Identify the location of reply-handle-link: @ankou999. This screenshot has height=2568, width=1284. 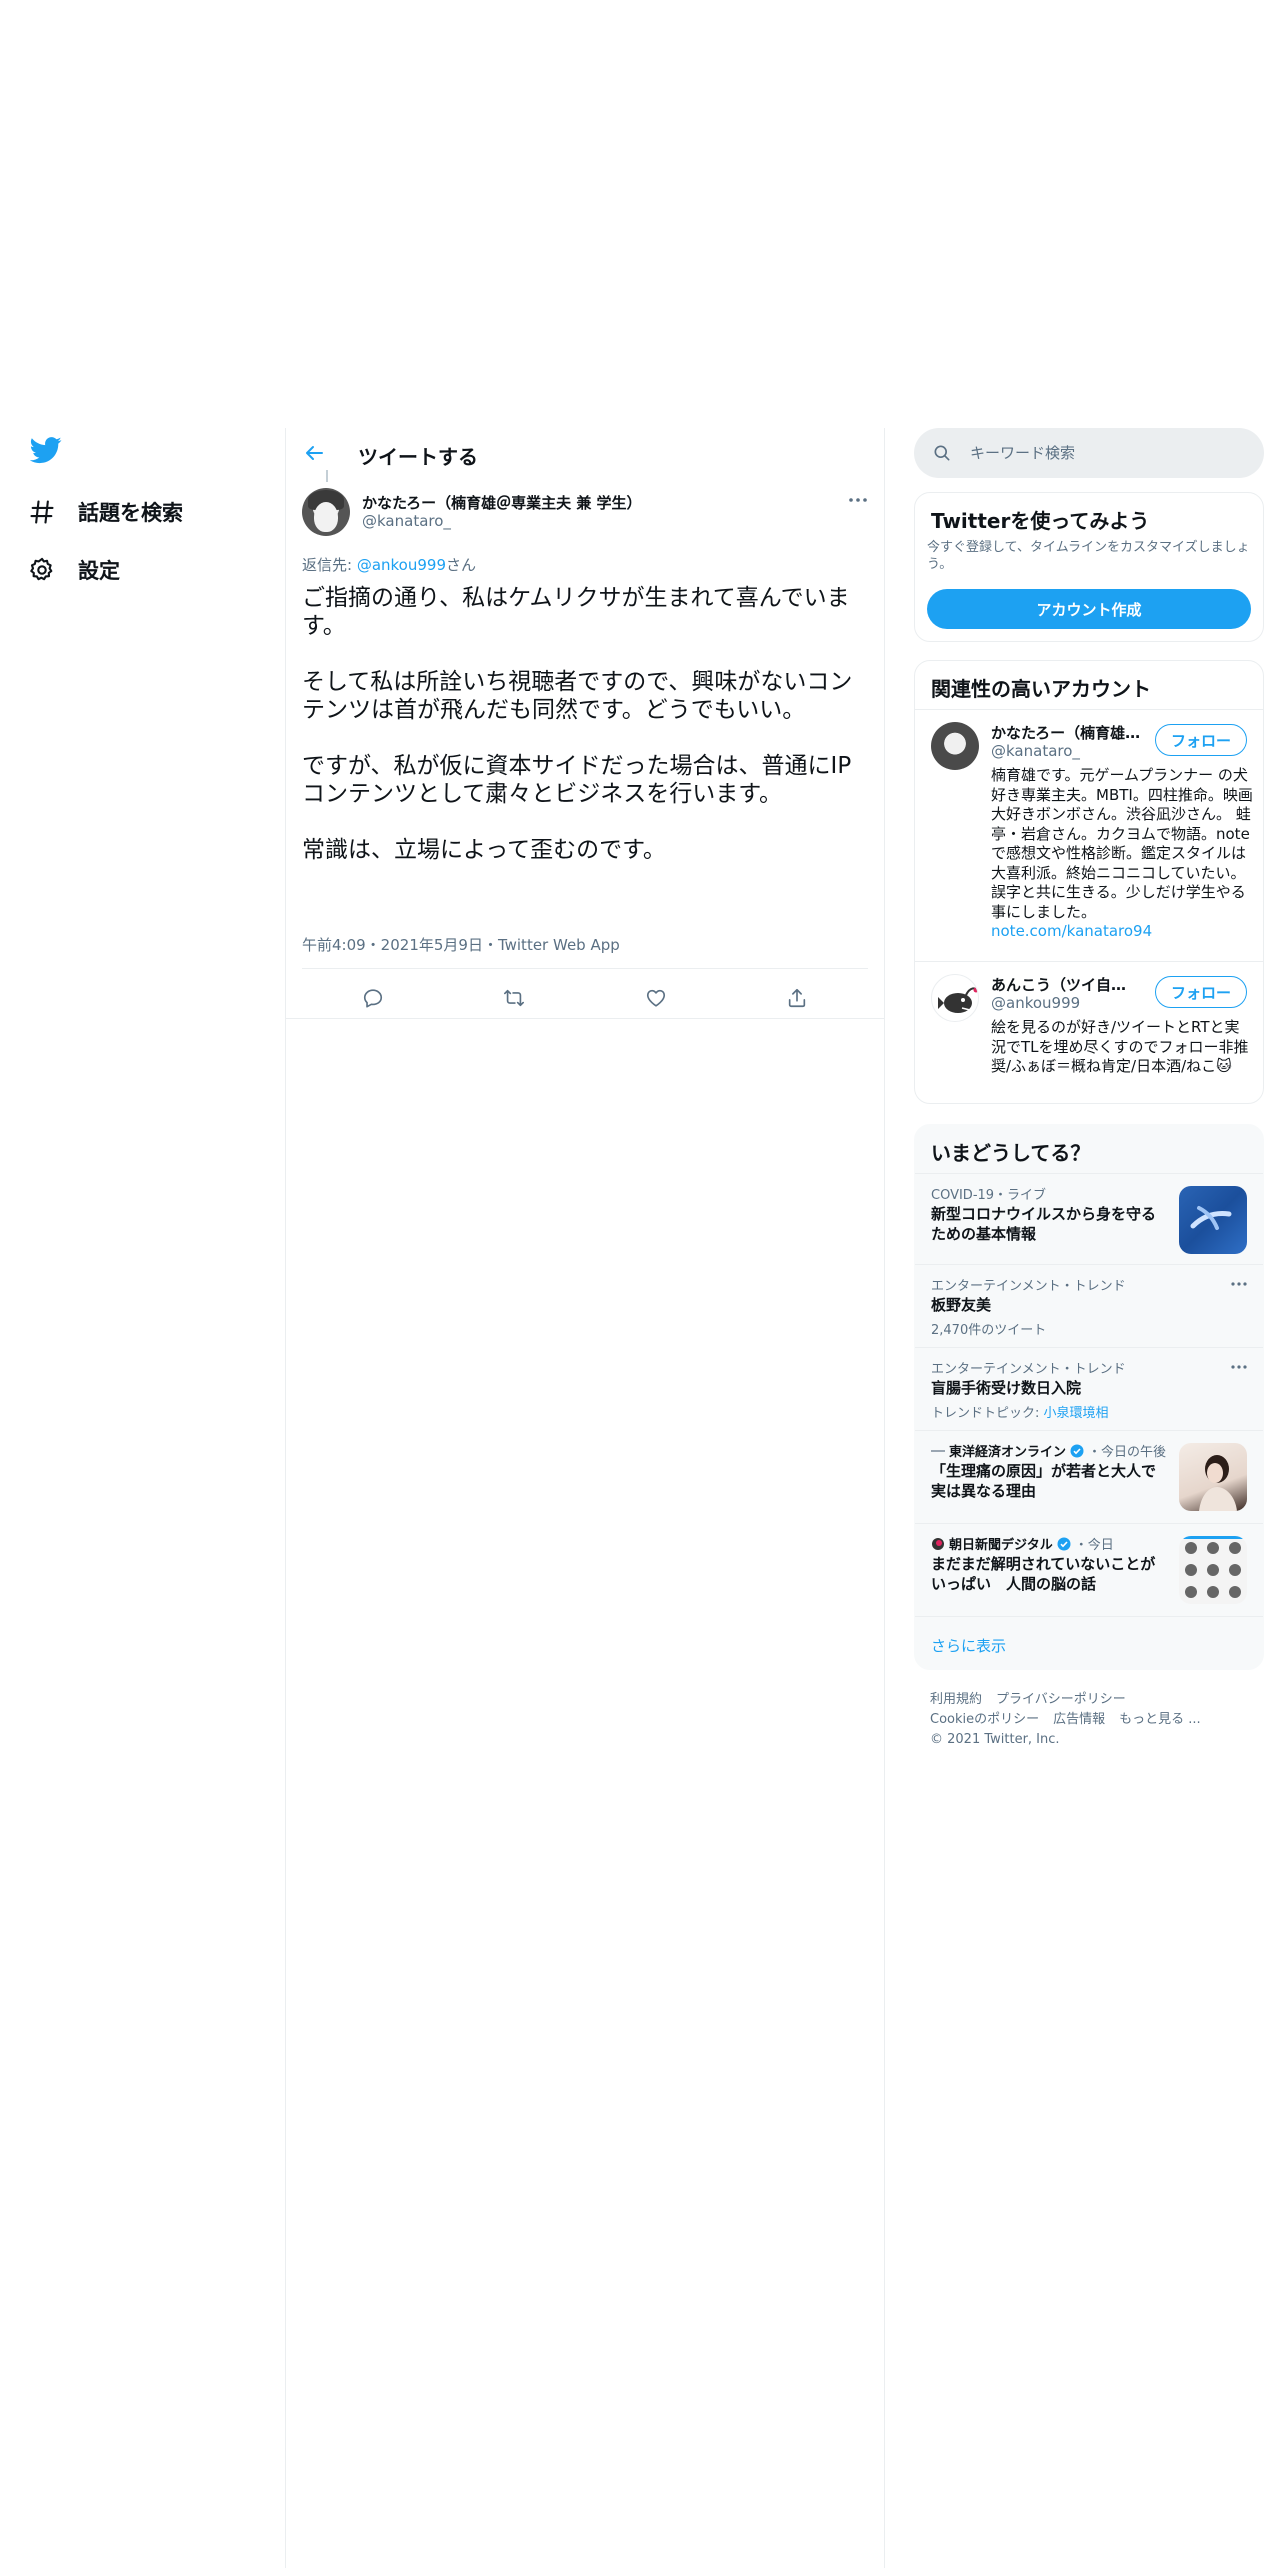
(401, 565).